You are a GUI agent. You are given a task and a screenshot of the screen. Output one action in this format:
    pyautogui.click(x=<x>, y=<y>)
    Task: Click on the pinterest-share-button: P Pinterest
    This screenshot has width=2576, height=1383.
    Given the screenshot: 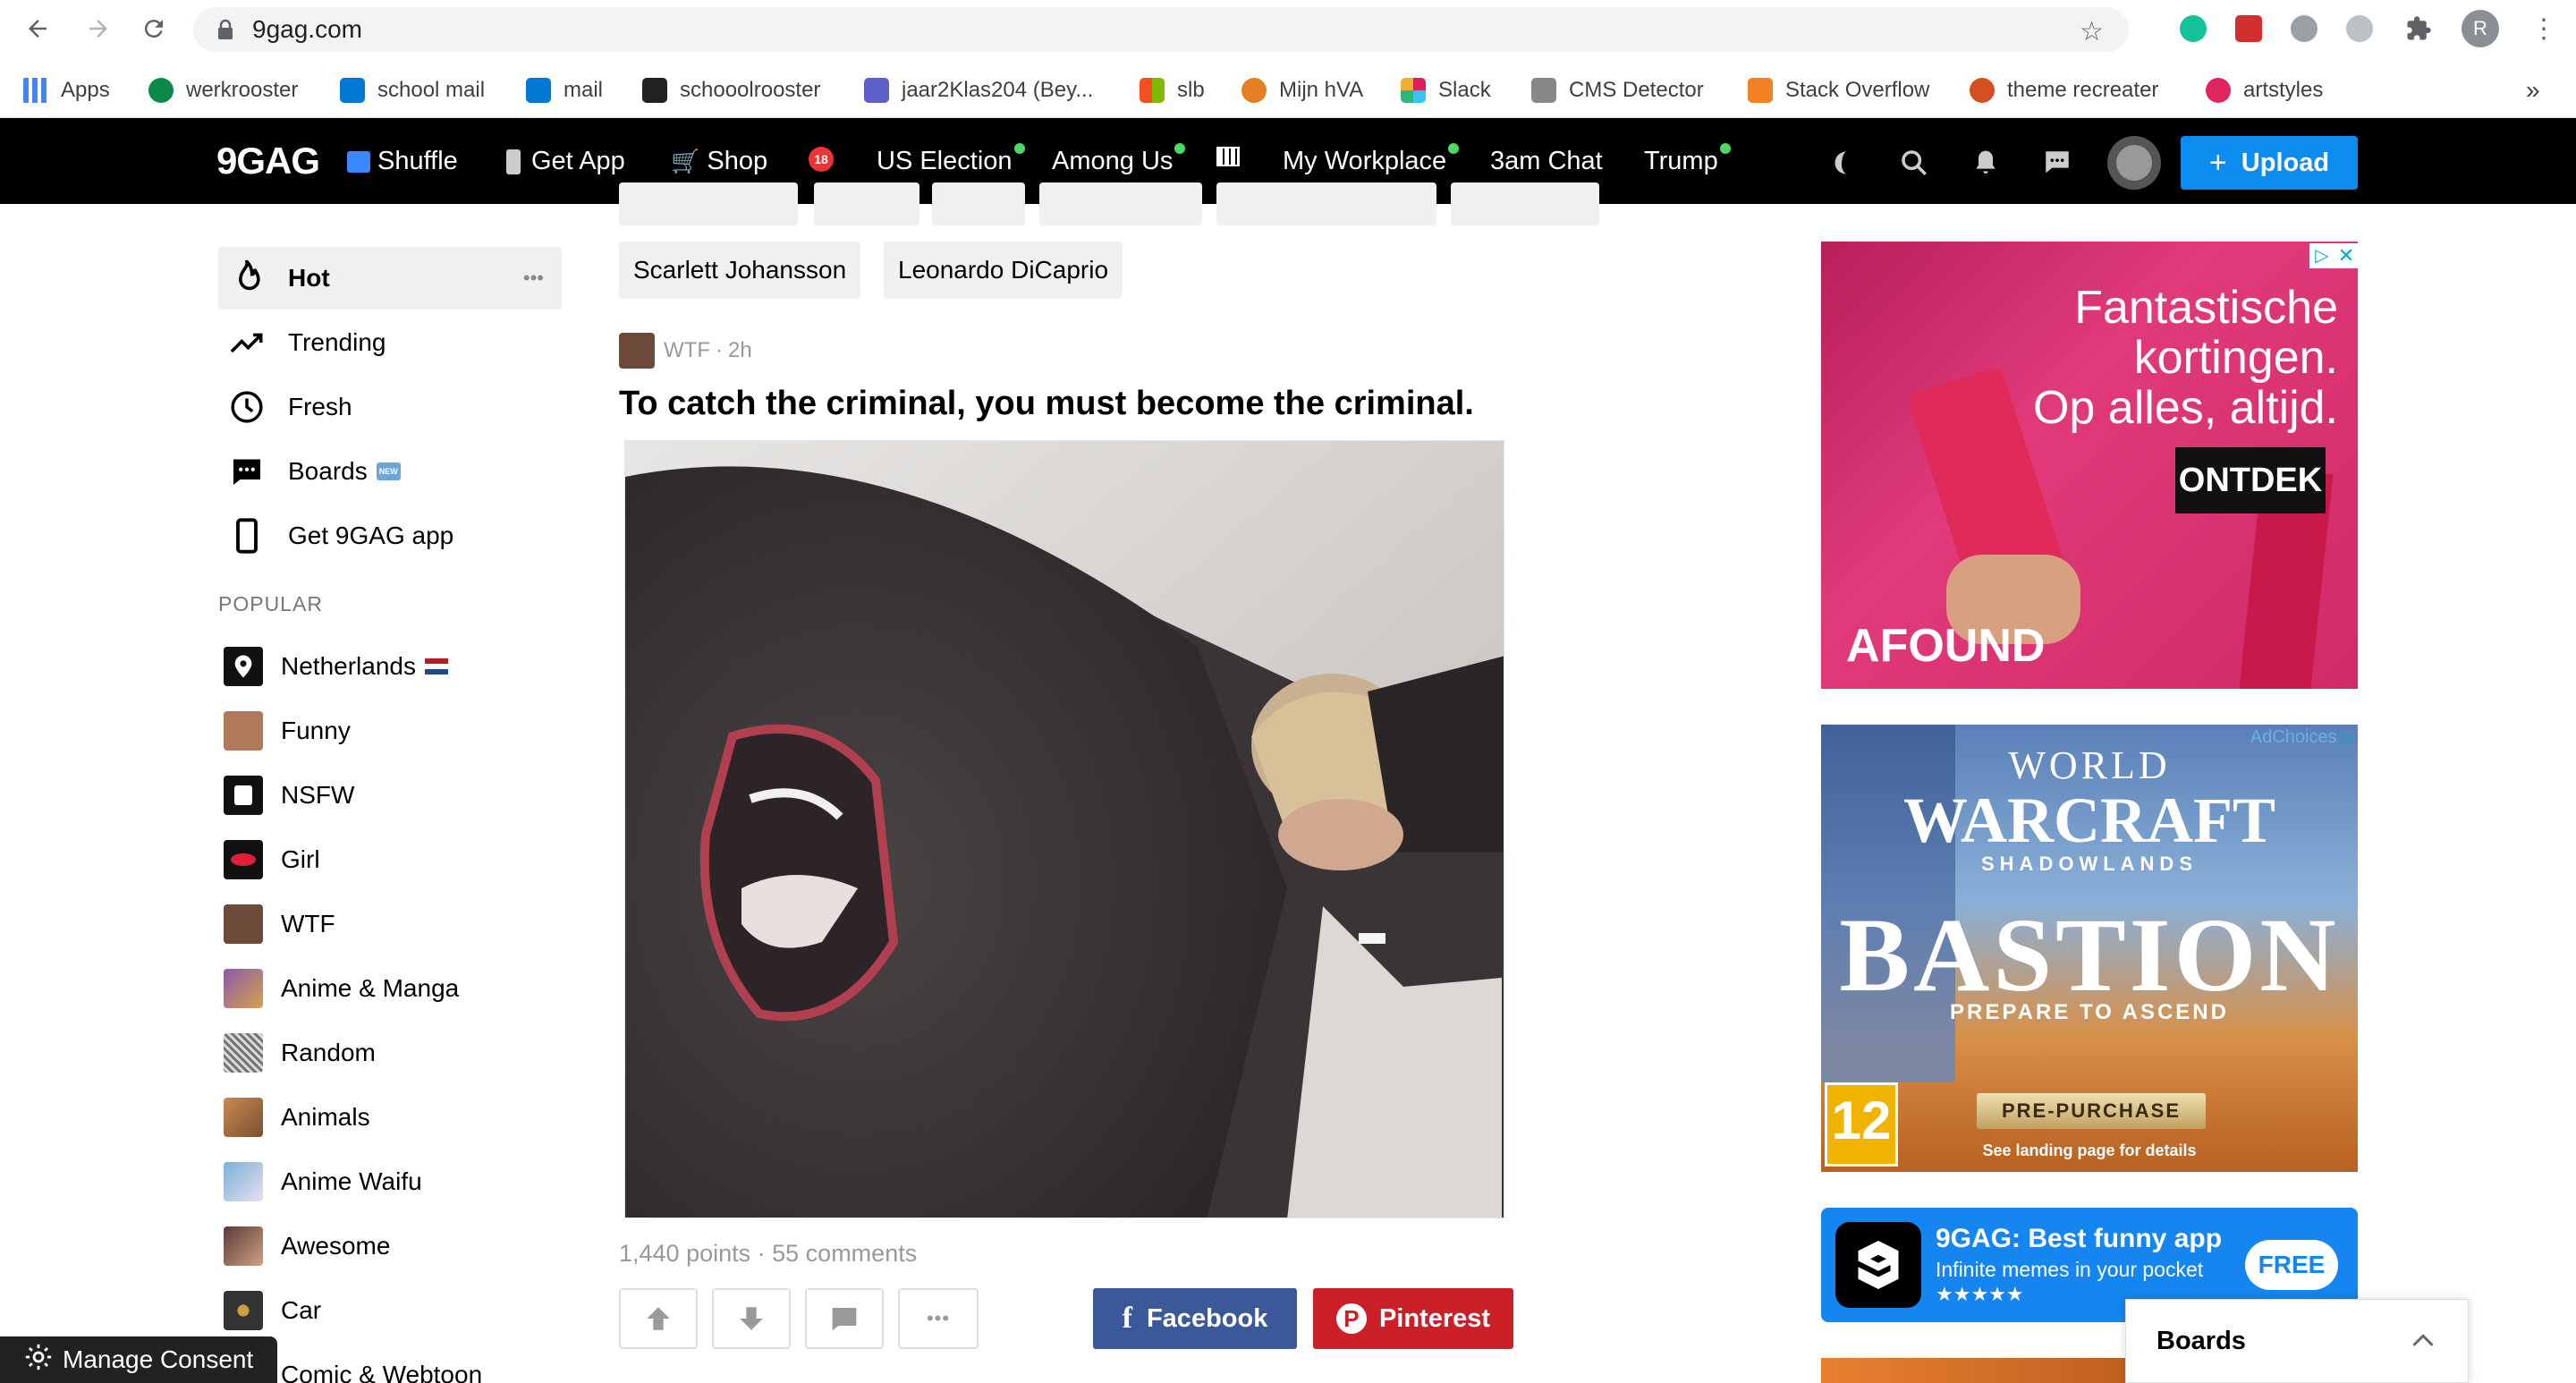 What is the action you would take?
    pyautogui.click(x=1413, y=1319)
    